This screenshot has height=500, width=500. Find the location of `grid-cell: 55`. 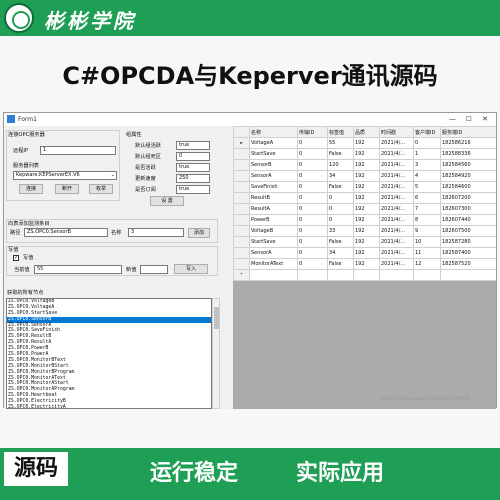

grid-cell: 55 is located at coordinates (340, 143).